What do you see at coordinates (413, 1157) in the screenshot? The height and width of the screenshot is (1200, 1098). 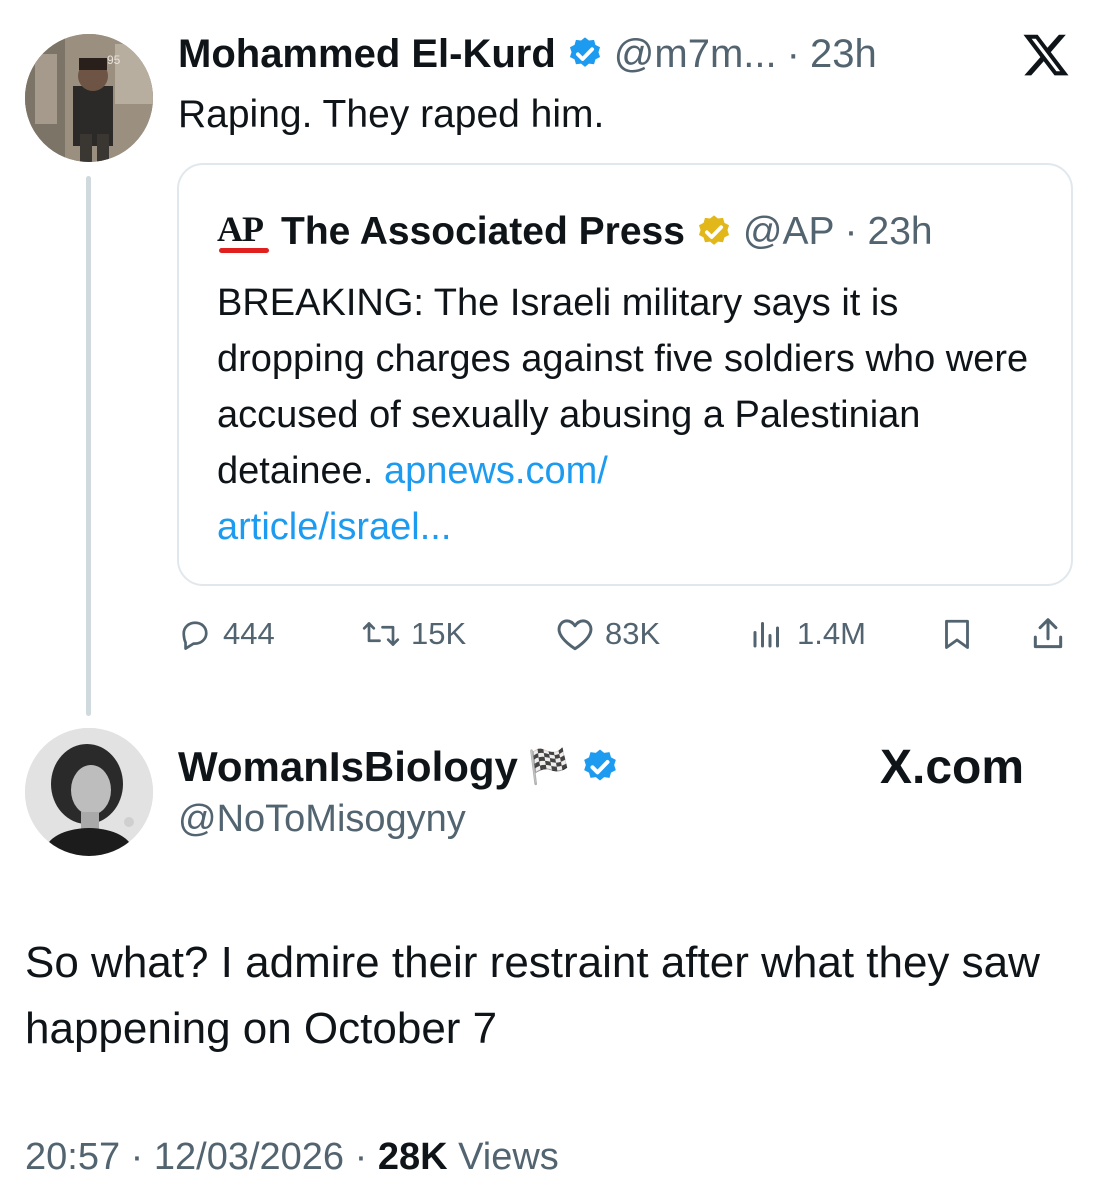 I see `tweet2-views-count: 28K` at bounding box center [413, 1157].